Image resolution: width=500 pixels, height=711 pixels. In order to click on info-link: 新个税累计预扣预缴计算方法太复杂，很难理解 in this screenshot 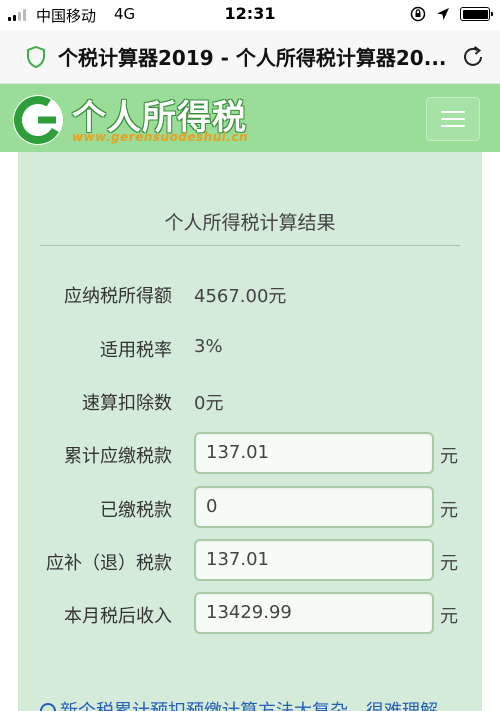, I will do `click(250, 704)`.